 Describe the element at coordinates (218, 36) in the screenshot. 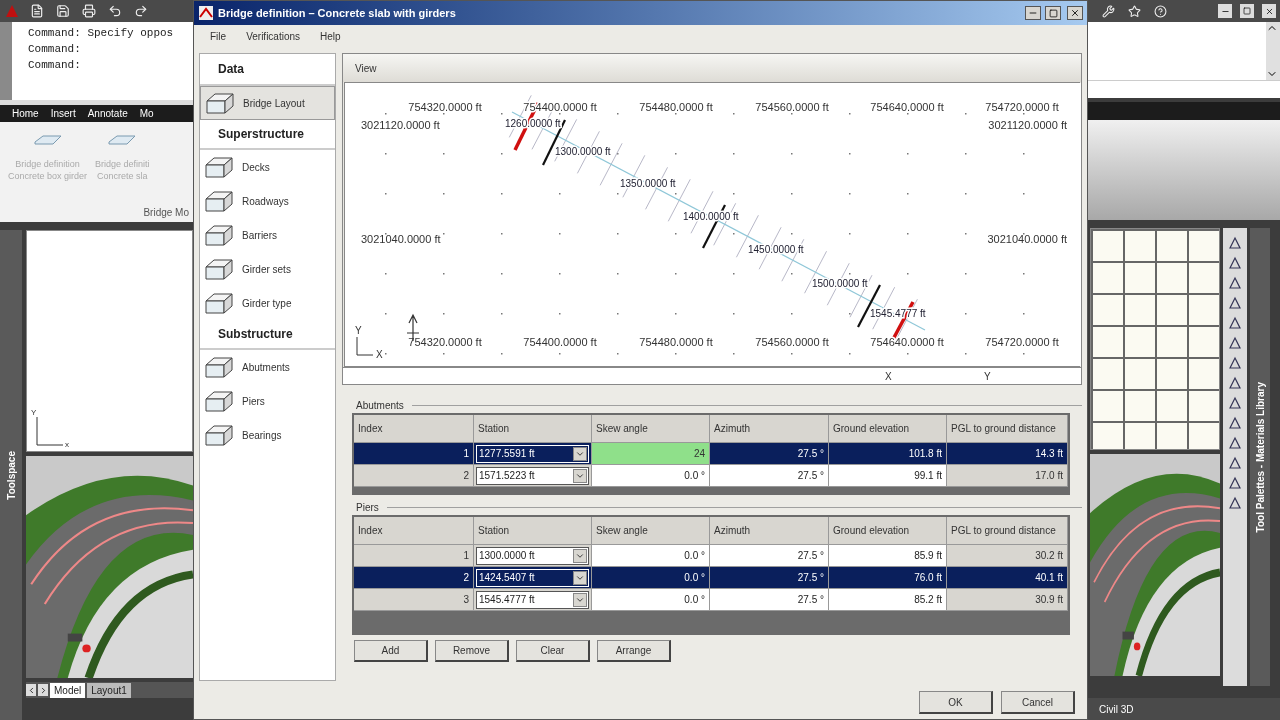

I see `menu-item: File` at that location.